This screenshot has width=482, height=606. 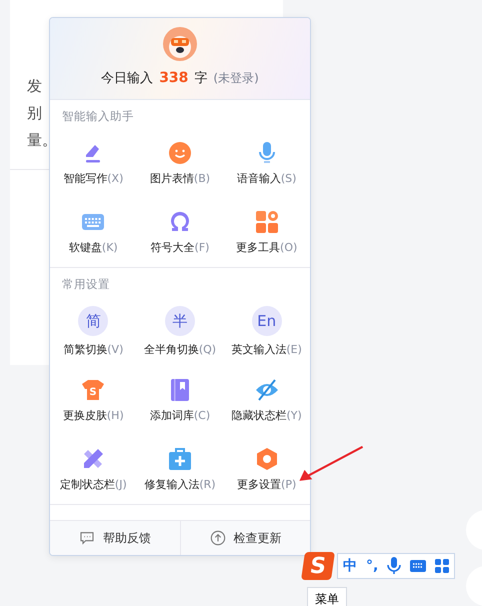 I want to click on menu-item: S 更换皮肤(H), so click(x=93, y=400).